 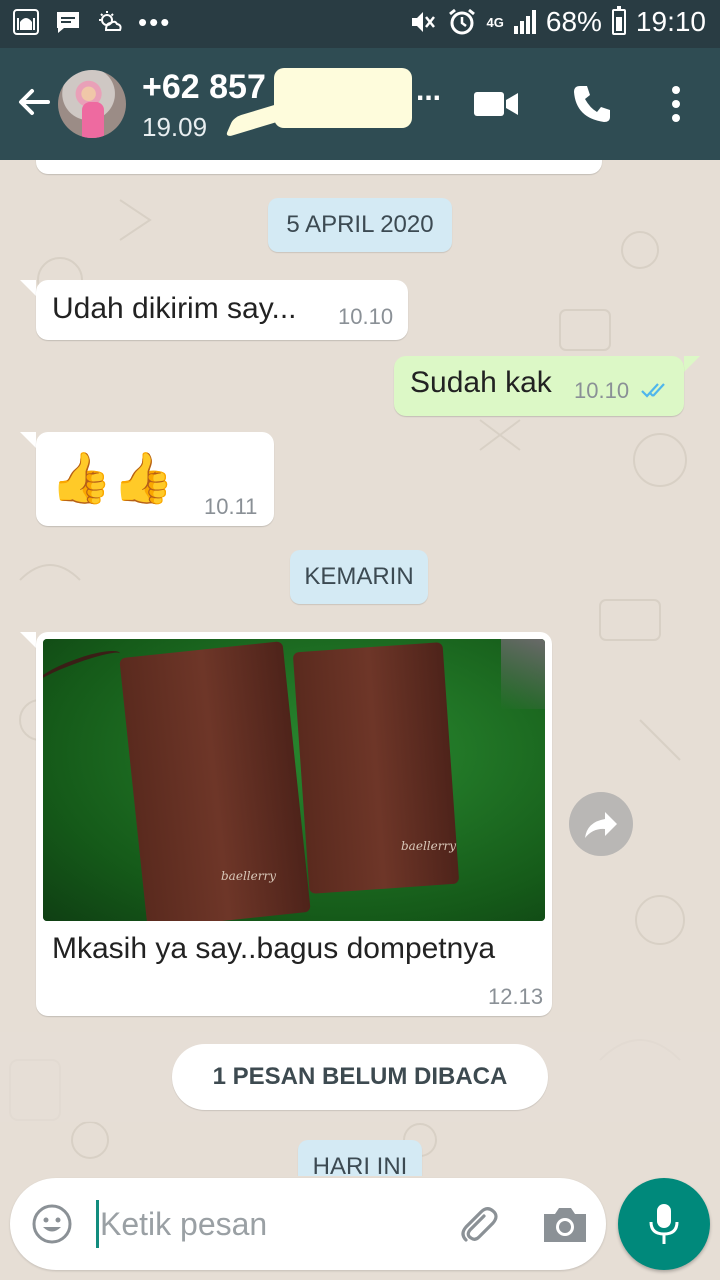 I want to click on chat-header: +62 857 ... 19.09, so click(x=360, y=104).